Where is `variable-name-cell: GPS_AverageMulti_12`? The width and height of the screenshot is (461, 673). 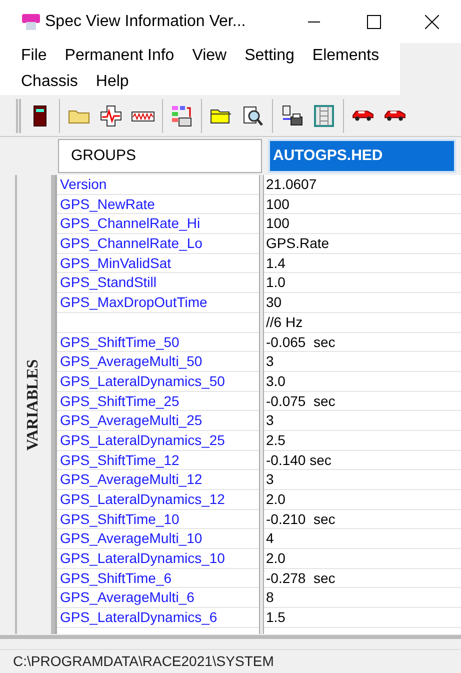
variable-name-cell: GPS_AverageMulti_12 is located at coordinates (158, 480).